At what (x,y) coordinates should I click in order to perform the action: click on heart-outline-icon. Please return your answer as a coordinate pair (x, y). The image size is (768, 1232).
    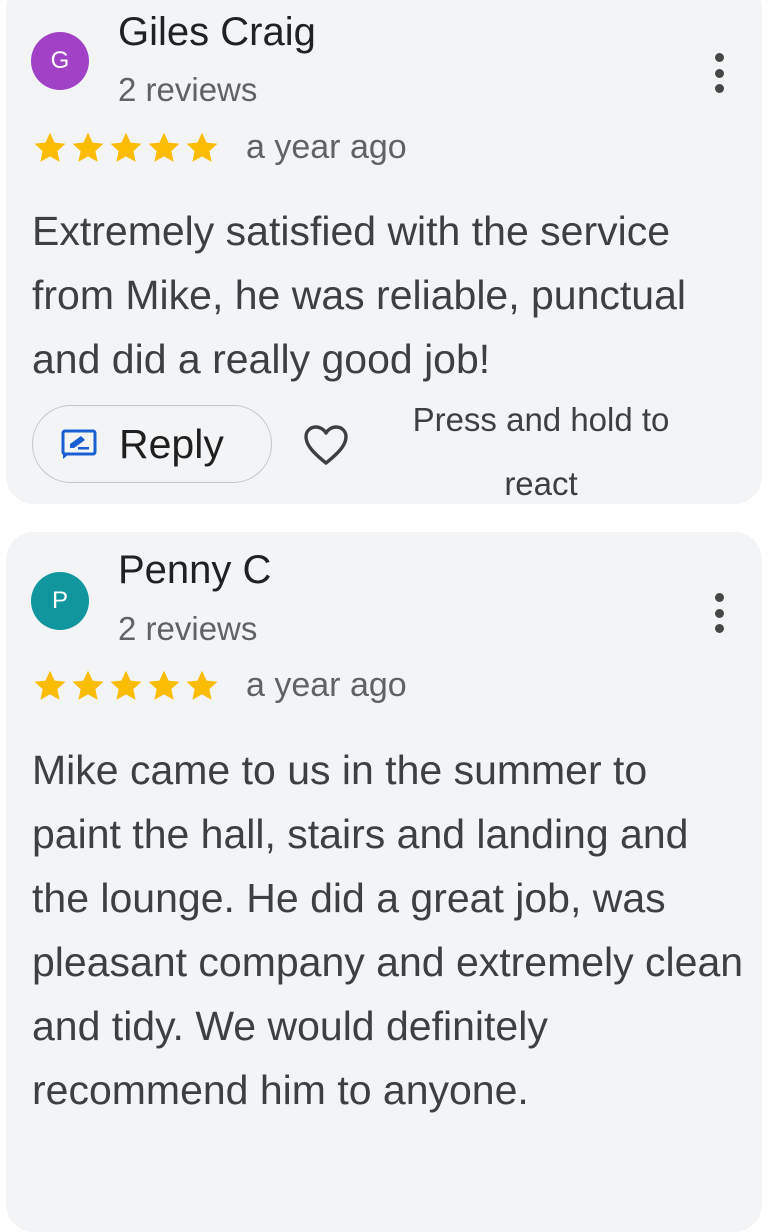
    Looking at the image, I should click on (326, 445).